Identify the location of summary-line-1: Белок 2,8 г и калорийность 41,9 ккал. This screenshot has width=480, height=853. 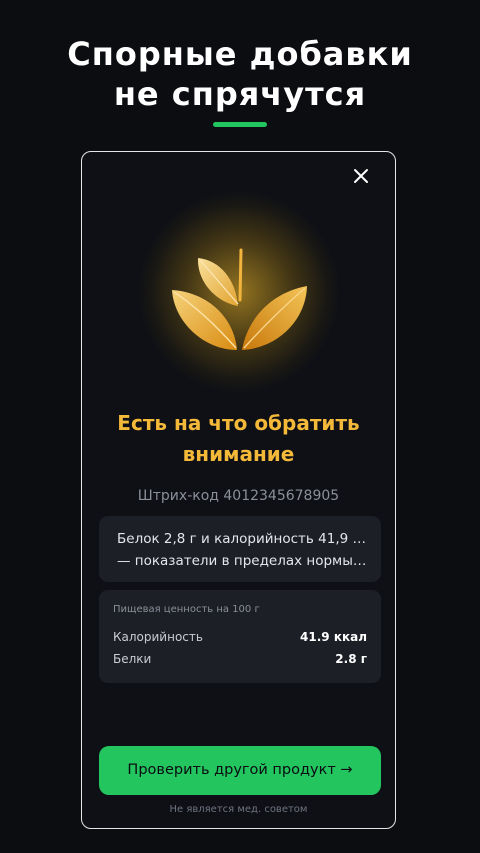
(242, 539).